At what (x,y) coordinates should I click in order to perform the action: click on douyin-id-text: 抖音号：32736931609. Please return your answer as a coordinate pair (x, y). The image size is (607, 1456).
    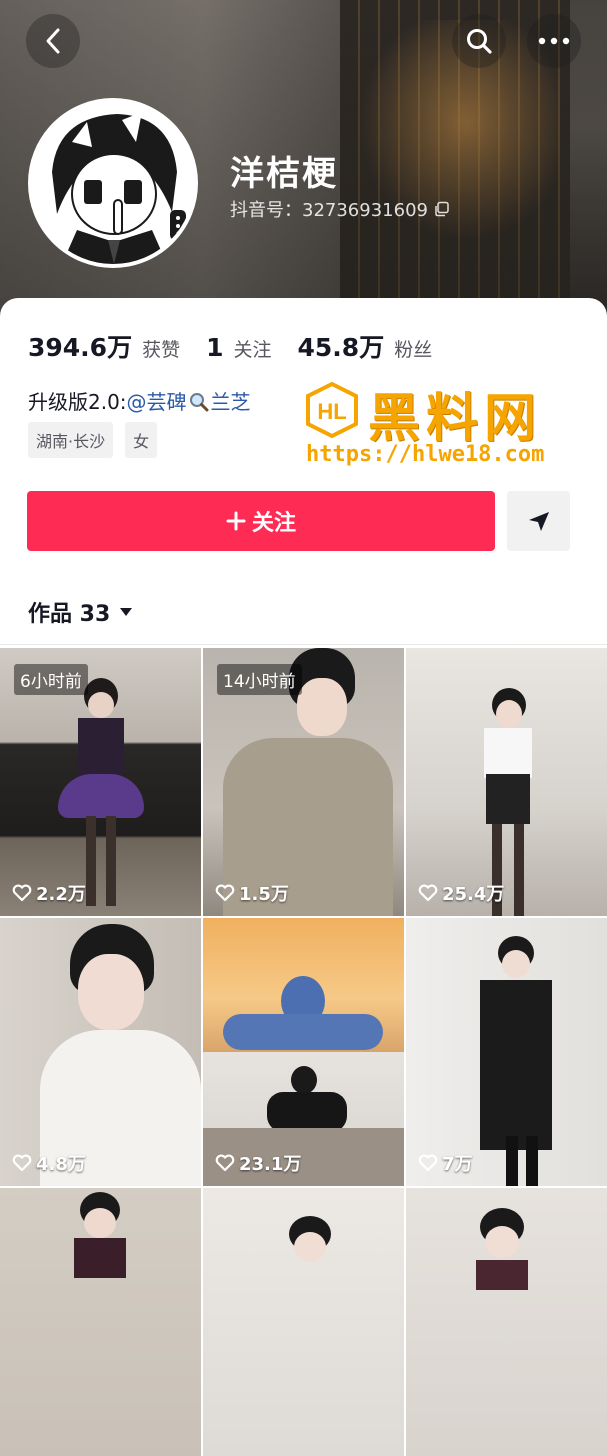
    Looking at the image, I should click on (329, 210).